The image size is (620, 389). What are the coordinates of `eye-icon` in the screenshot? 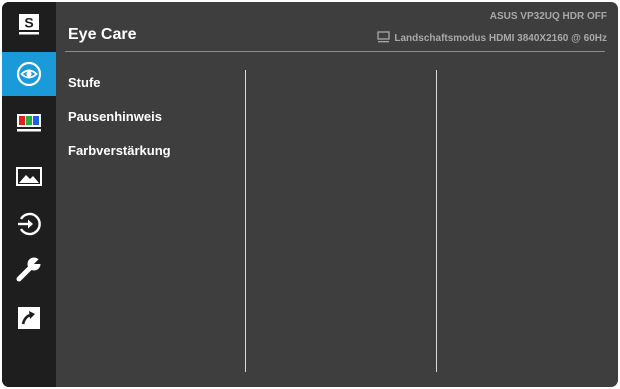 It's located at (29, 74).